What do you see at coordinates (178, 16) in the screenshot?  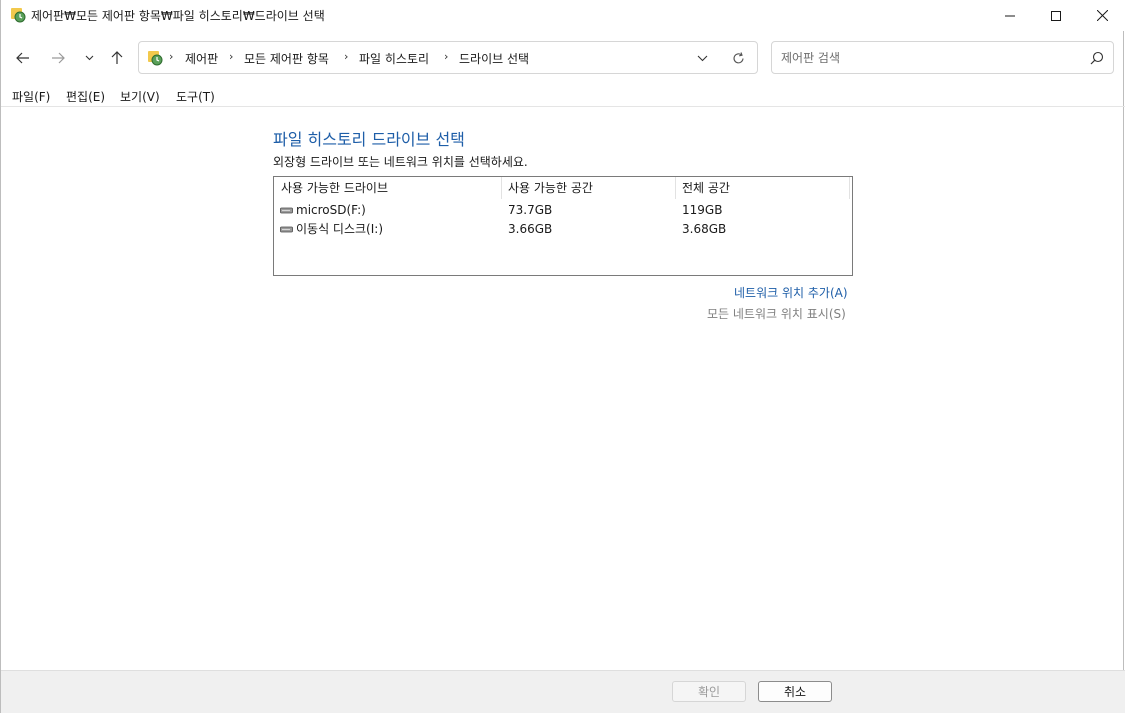 I see `window-title: 제어판₩모든 제어판 항목₩파일 히스토리₩드라이브 선택` at bounding box center [178, 16].